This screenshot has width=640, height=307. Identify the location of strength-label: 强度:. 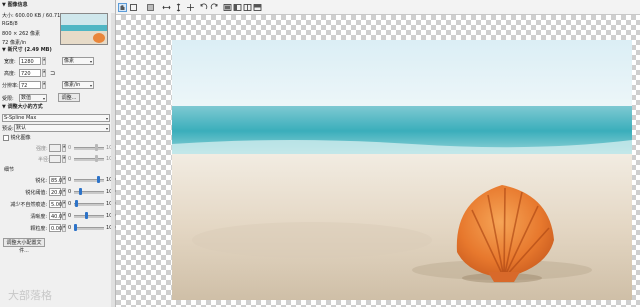
(42, 149).